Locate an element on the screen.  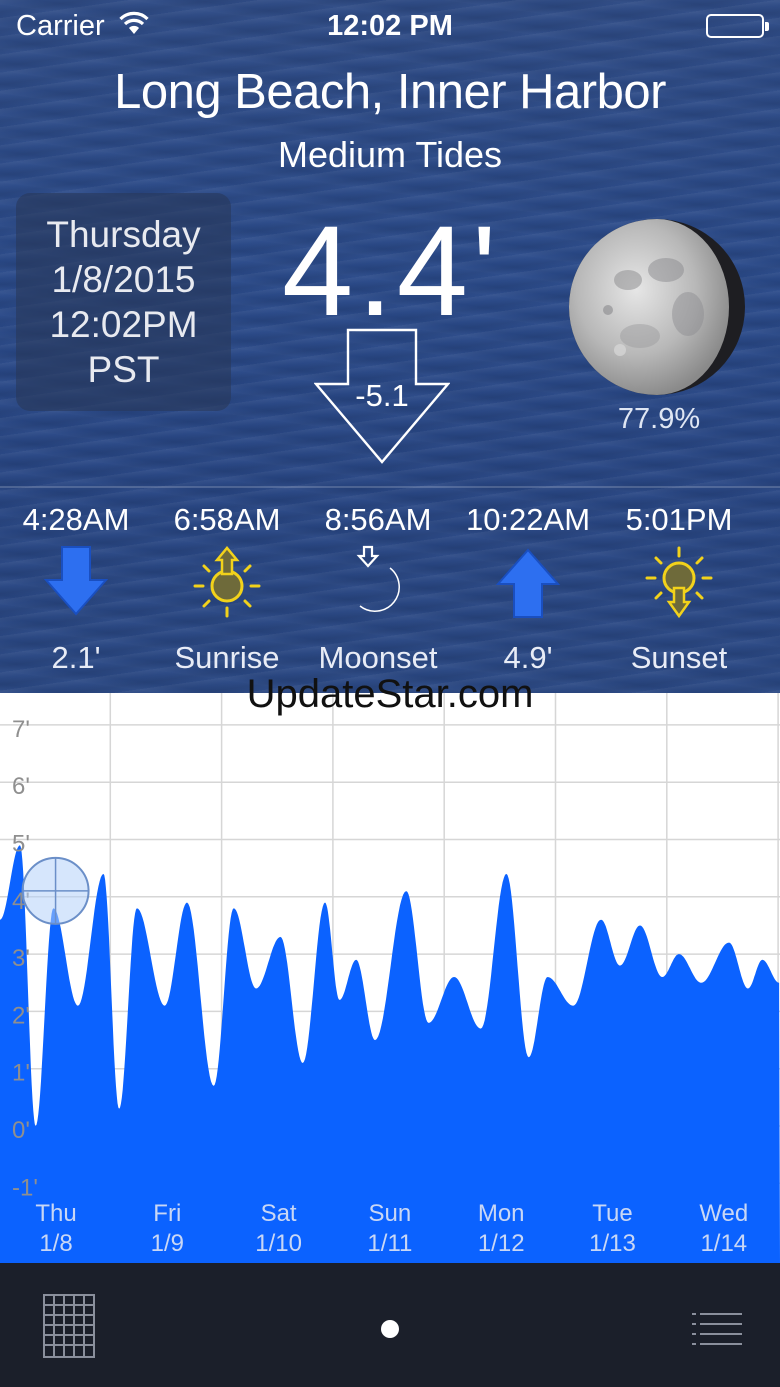
x-tick-day: Sat is located at coordinates (279, 1213).